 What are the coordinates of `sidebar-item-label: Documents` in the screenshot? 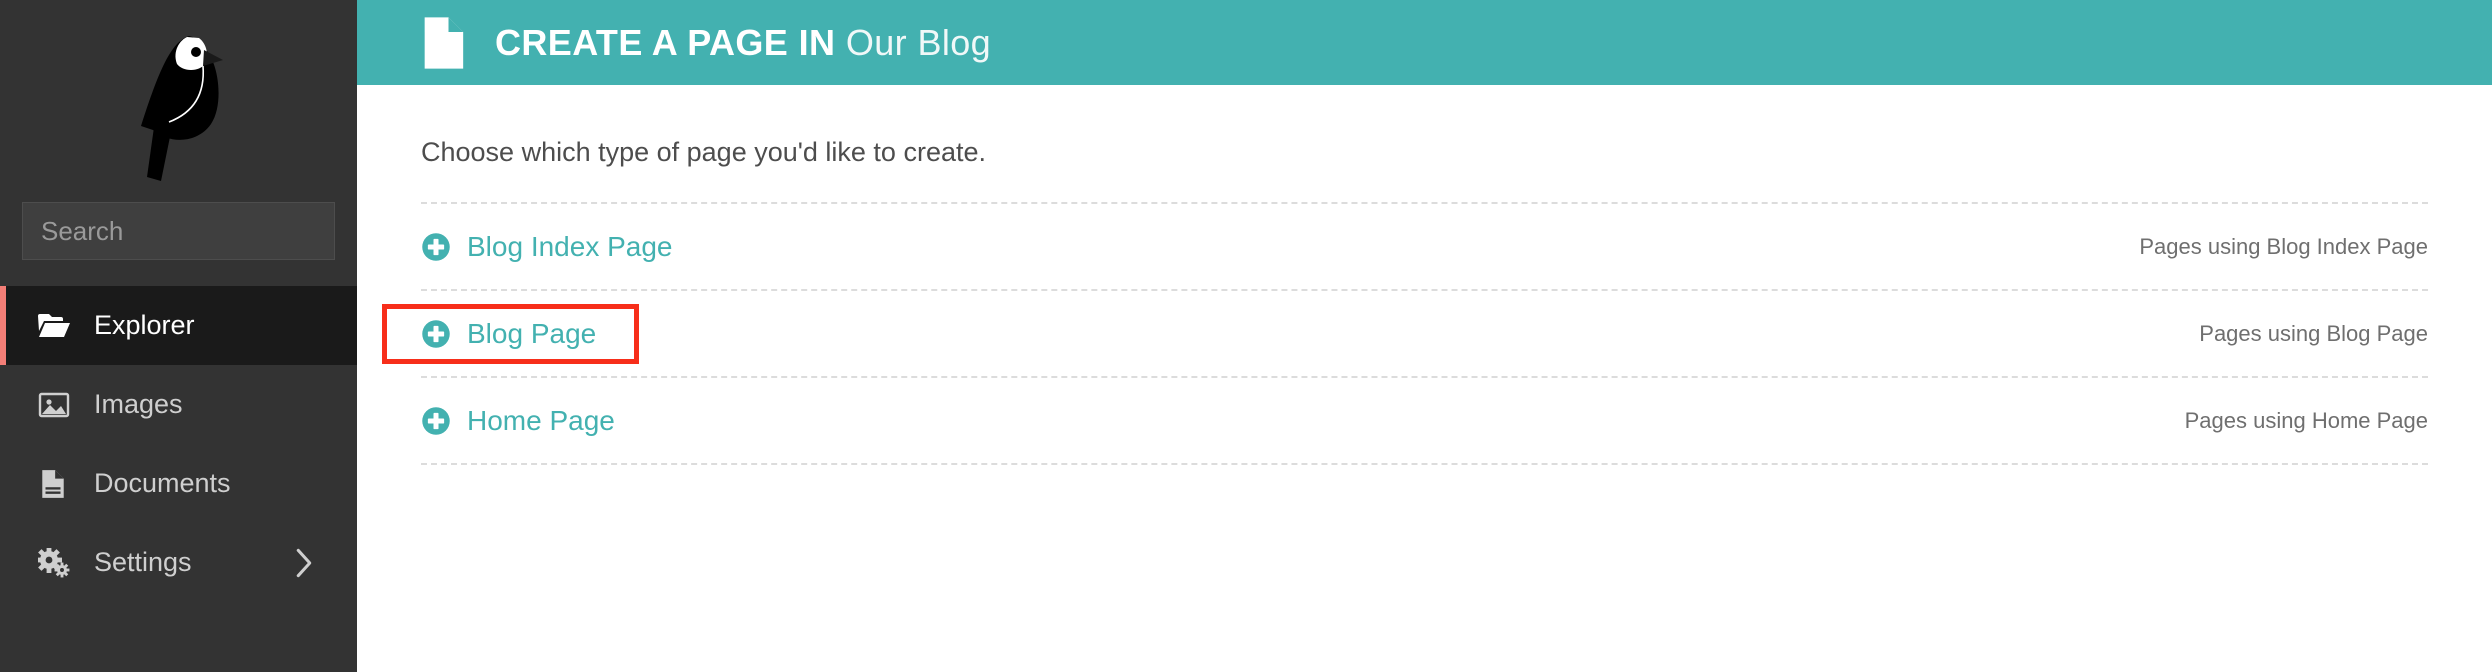 It's located at (162, 483).